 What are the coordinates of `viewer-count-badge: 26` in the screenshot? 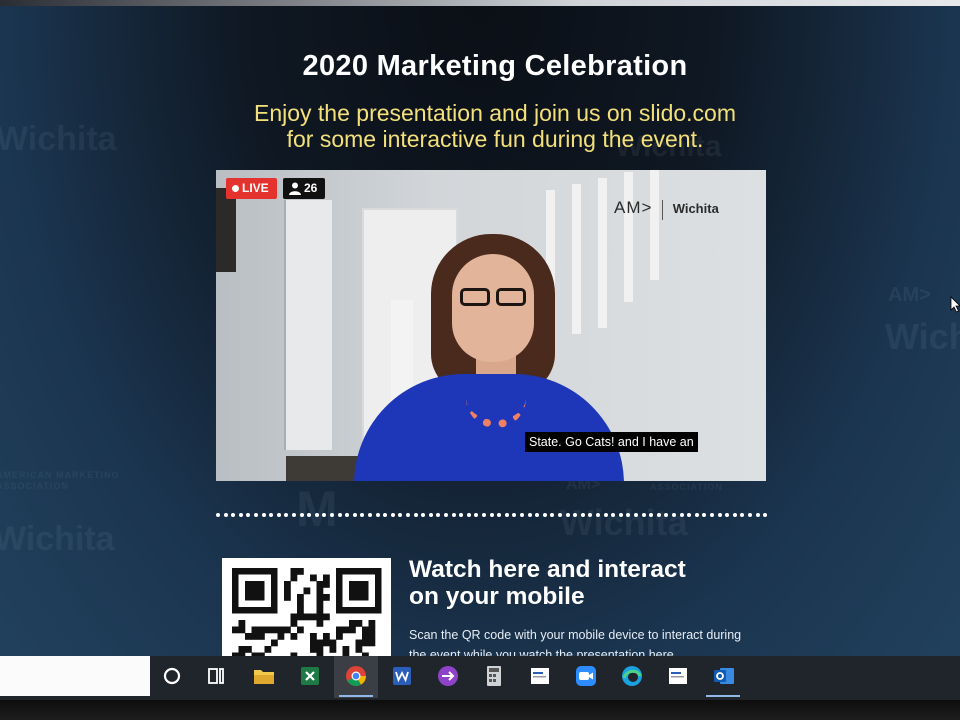 It's located at (304, 188).